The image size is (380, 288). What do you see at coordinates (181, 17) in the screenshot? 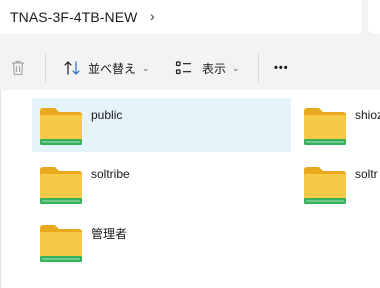
I see `address-bar: TNAS-3F-4TB-NEW ›` at bounding box center [181, 17].